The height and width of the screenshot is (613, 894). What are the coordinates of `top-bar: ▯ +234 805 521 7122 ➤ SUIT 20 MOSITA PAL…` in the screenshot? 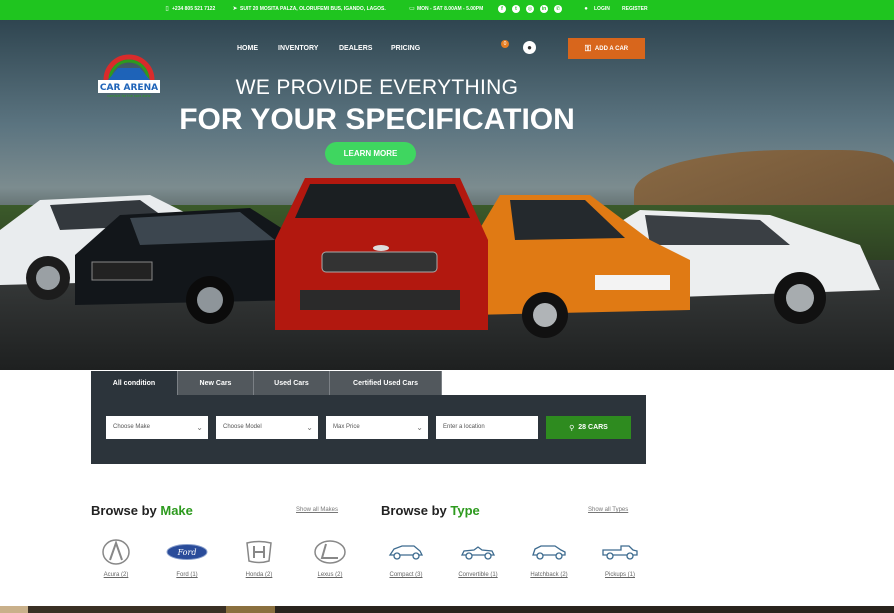 It's located at (447, 10).